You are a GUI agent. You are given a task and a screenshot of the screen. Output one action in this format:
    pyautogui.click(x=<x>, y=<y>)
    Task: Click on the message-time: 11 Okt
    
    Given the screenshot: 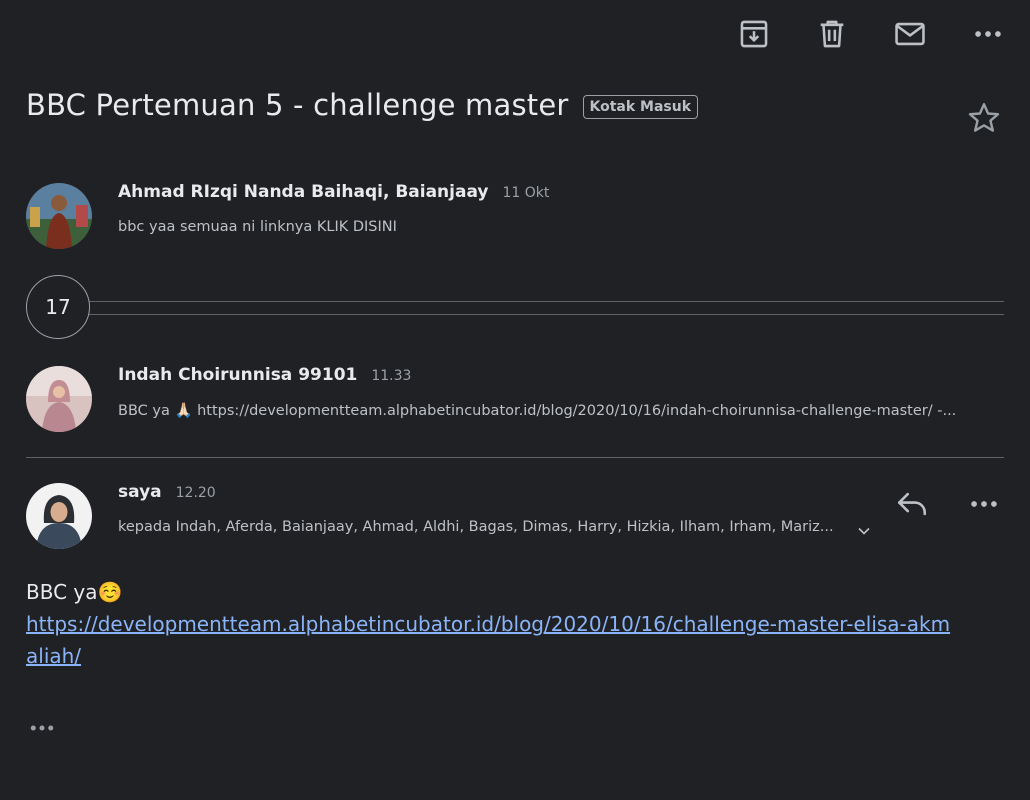 What is the action you would take?
    pyautogui.click(x=526, y=193)
    